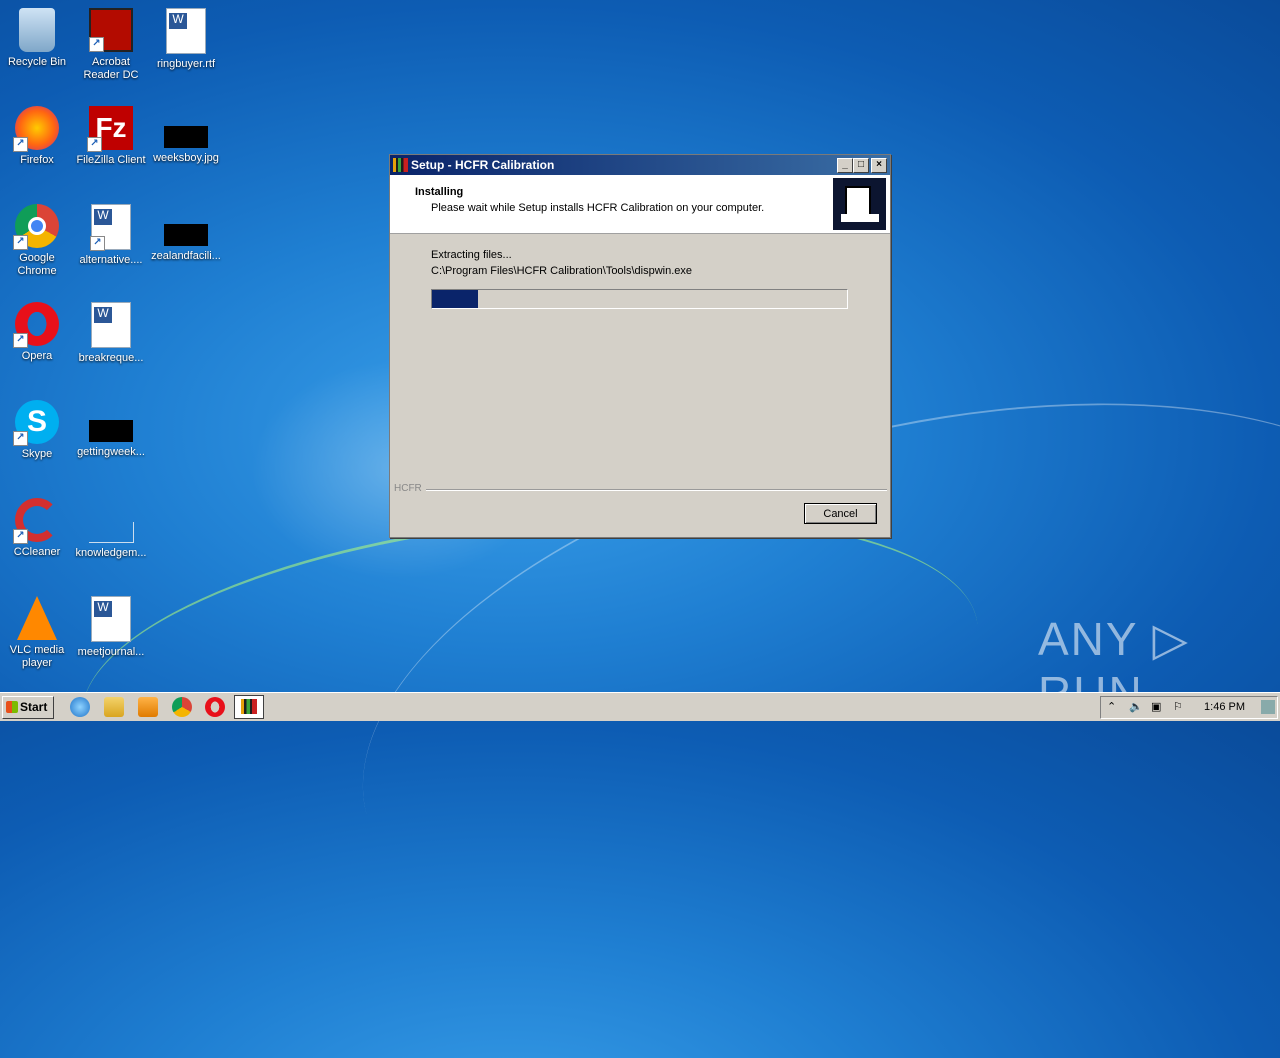  I want to click on internet-explorer-icon, so click(80, 707).